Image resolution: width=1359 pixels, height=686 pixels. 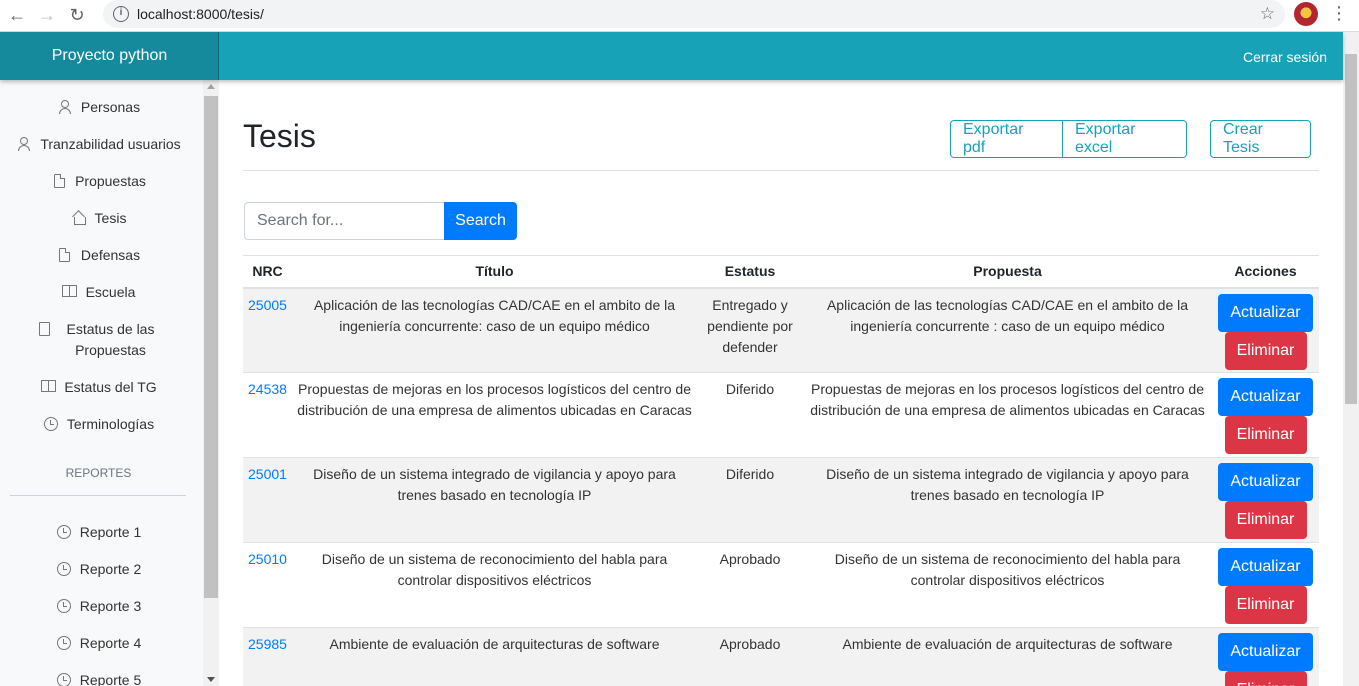 What do you see at coordinates (267, 330) in the screenshot?
I see `nrc-link: 25005` at bounding box center [267, 330].